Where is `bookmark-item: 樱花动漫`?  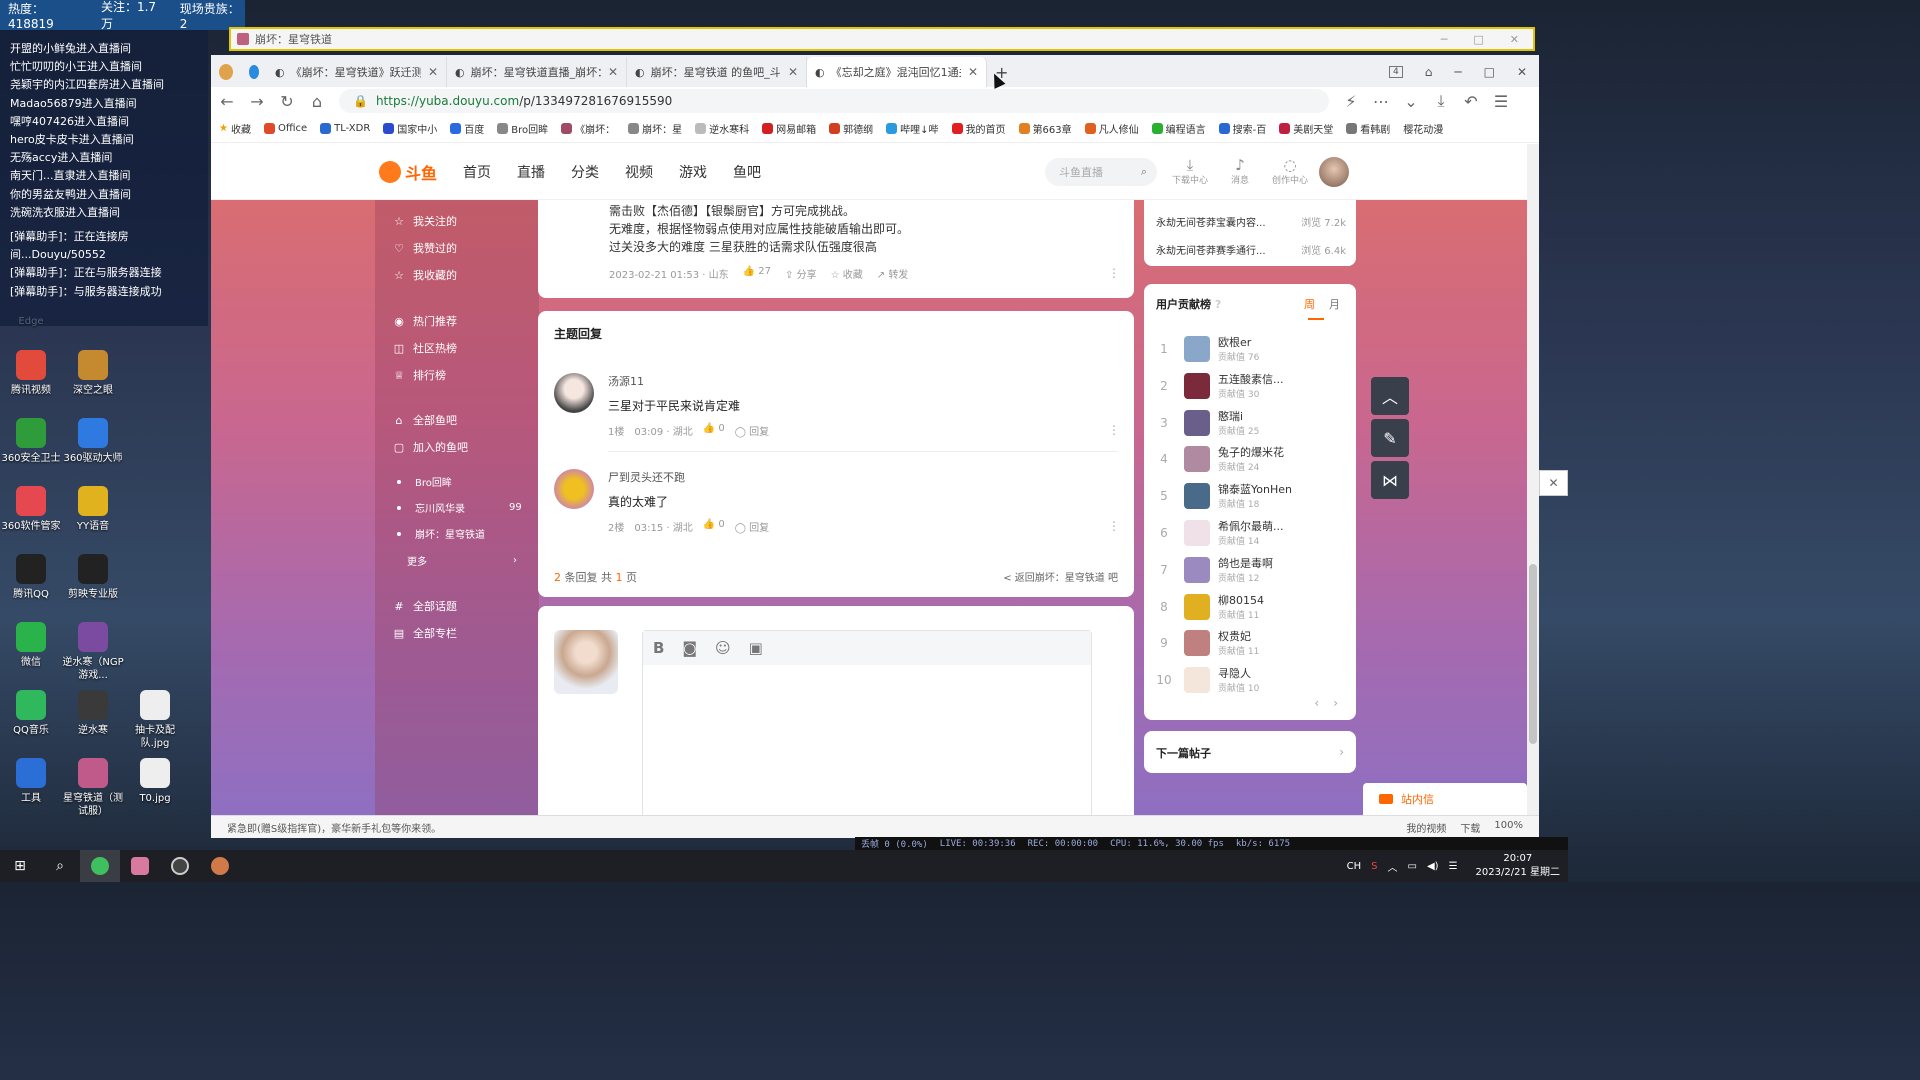
bookmark-item: 樱花动漫 is located at coordinates (1423, 128).